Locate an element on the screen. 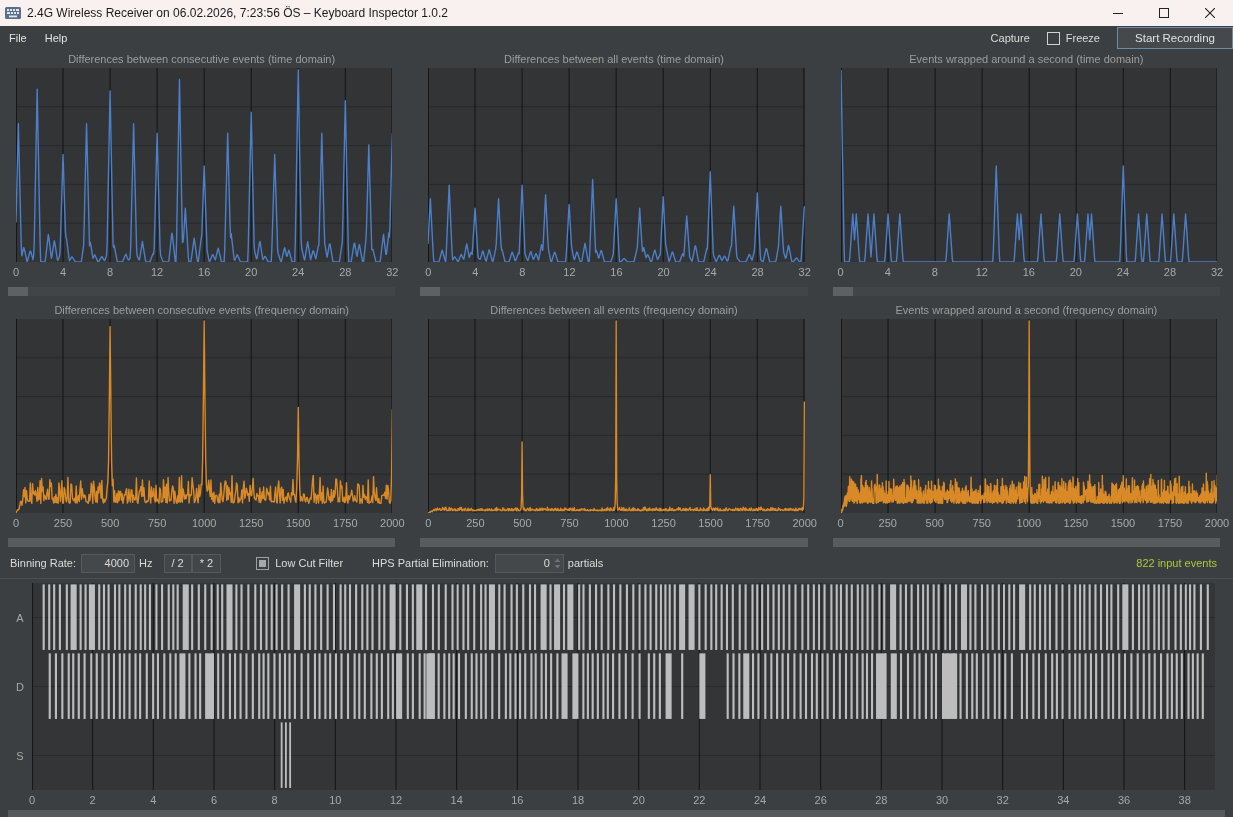 This screenshot has width=1233, height=817. spin-icon is located at coordinates (557, 563).